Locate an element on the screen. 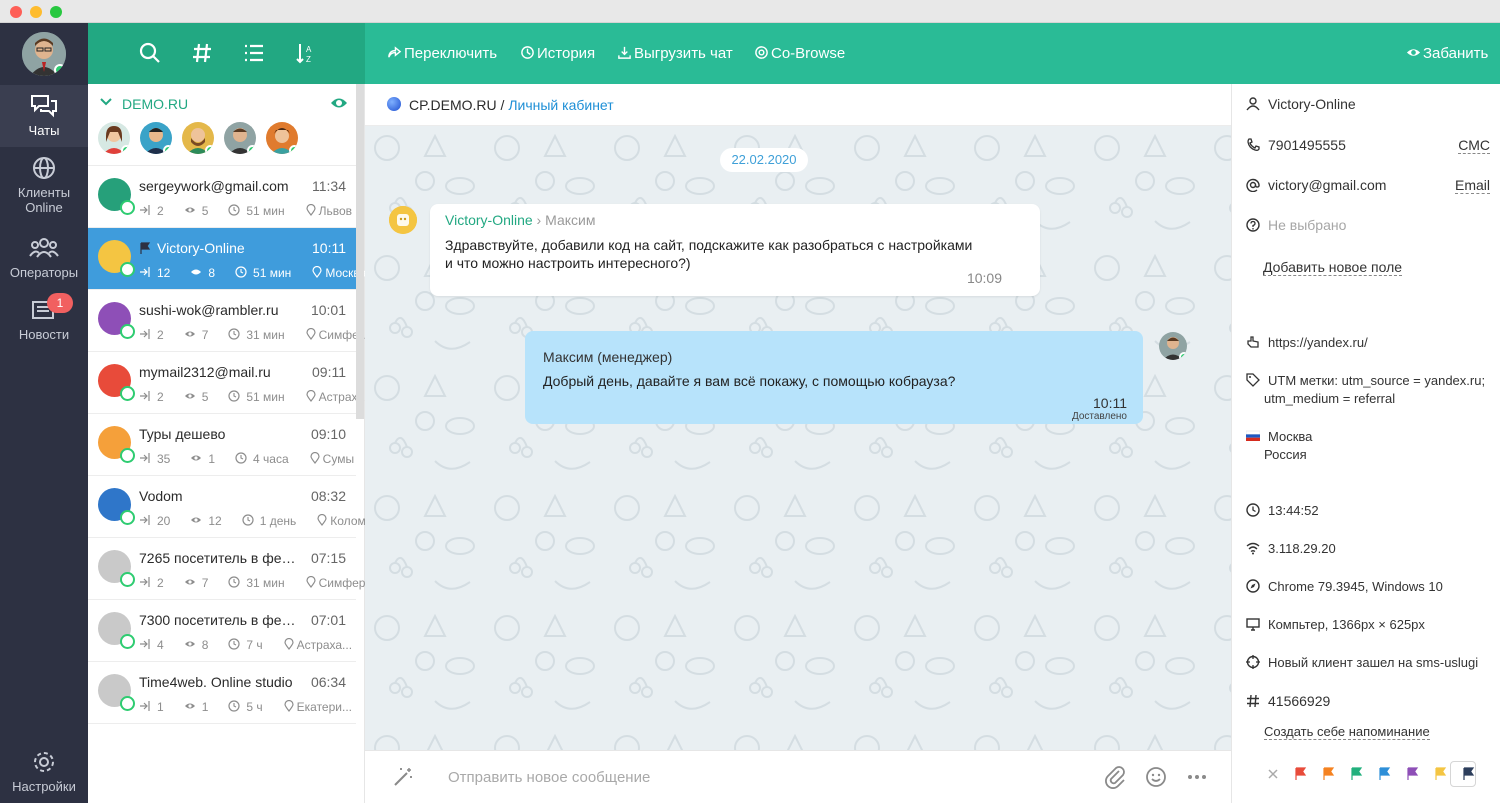 The height and width of the screenshot is (803, 1500). history-button: История is located at coordinates (557, 53).